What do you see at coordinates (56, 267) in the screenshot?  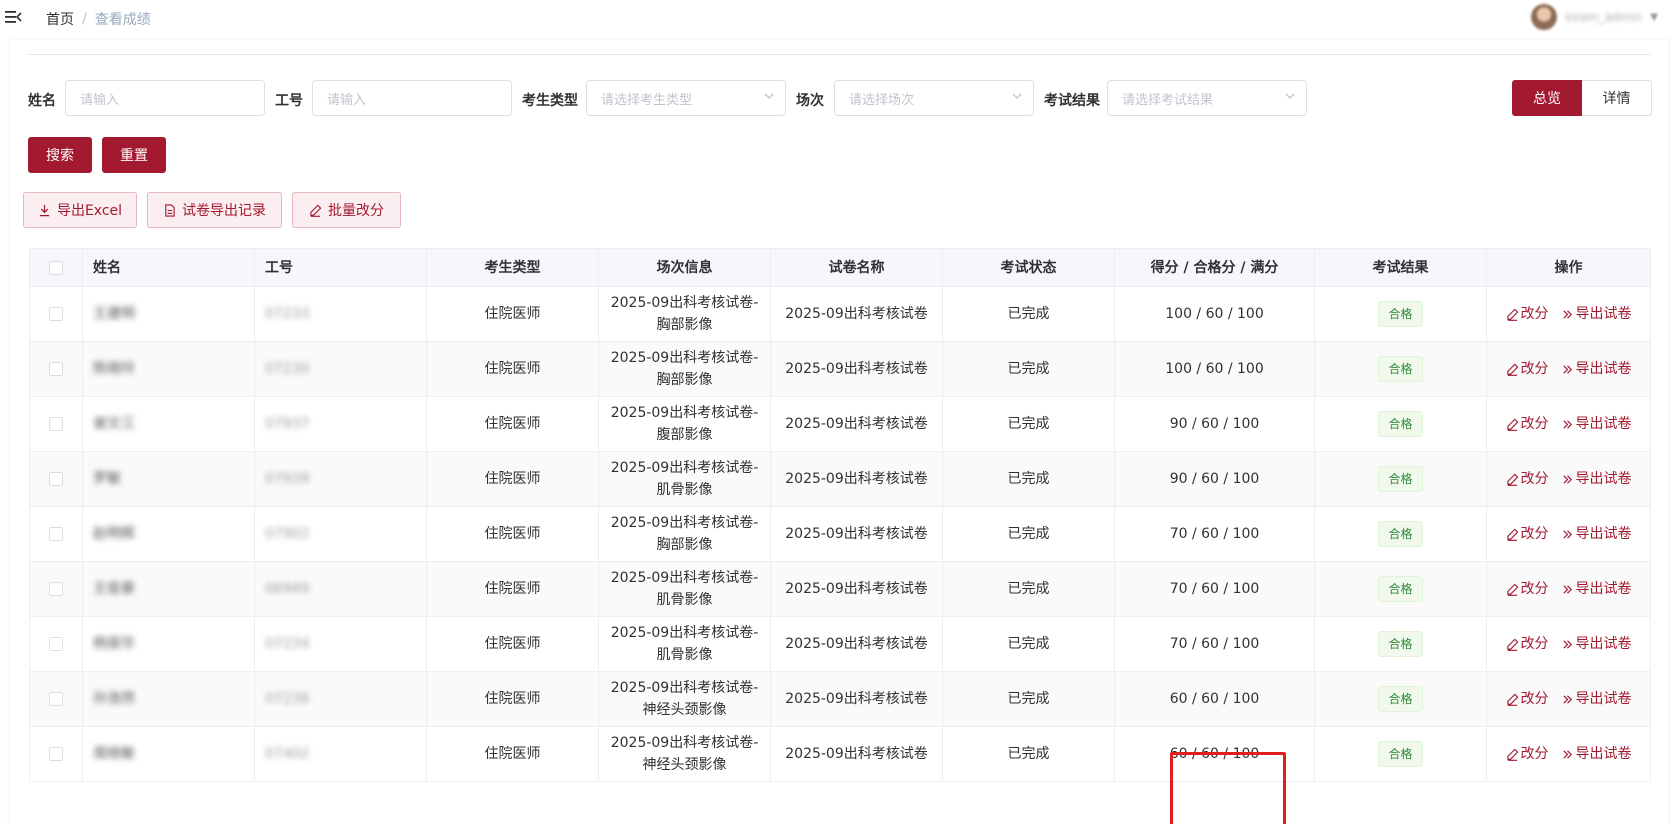 I see `select-all-checkbox` at bounding box center [56, 267].